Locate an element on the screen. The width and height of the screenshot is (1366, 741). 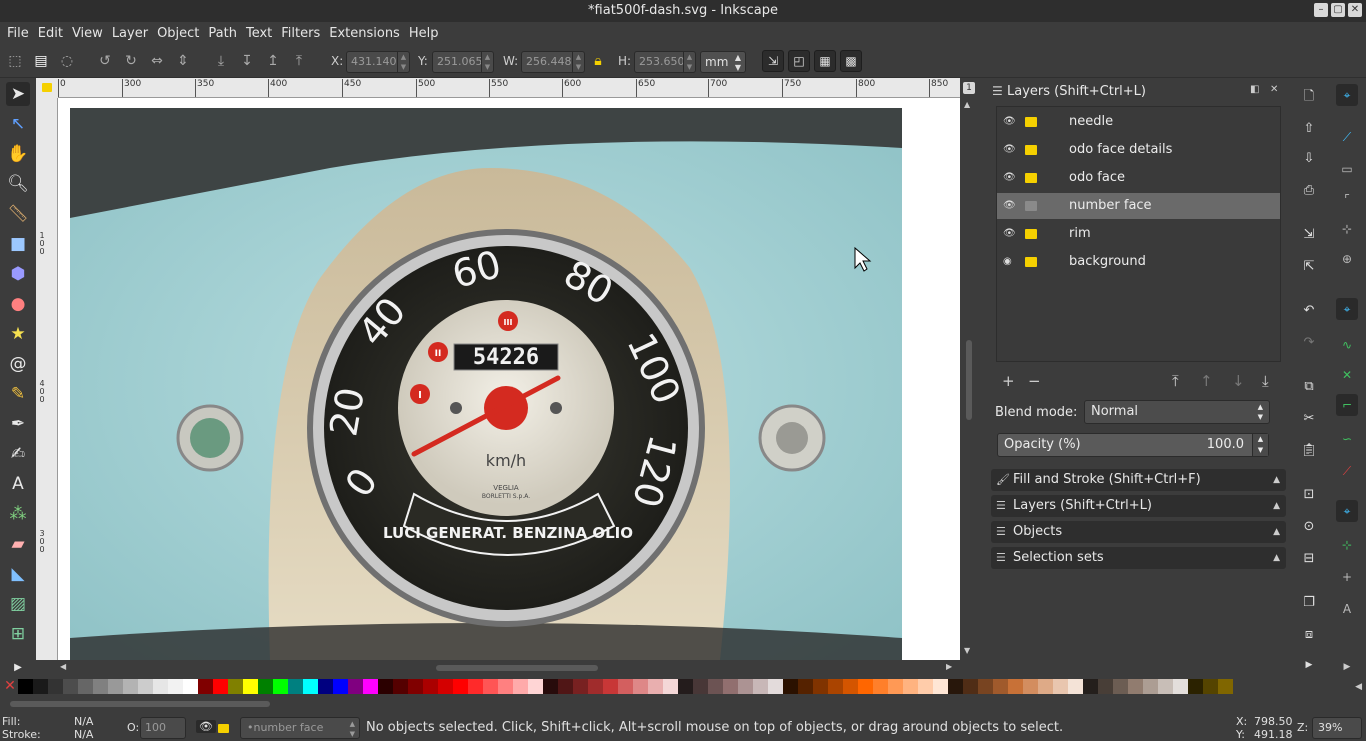
snap-intersections-icon: ✕ is located at coordinates (1347, 375).